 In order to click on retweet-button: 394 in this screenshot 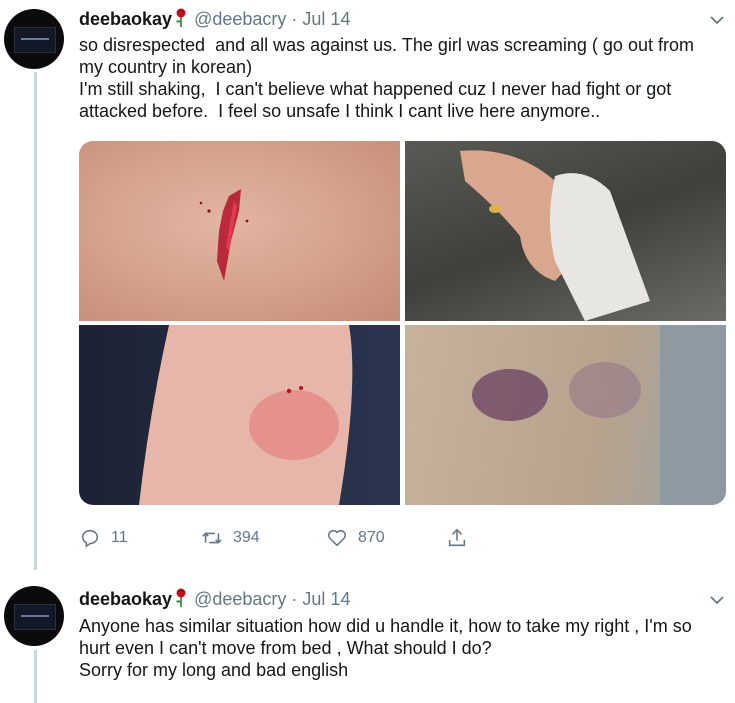, I will do `click(230, 538)`.